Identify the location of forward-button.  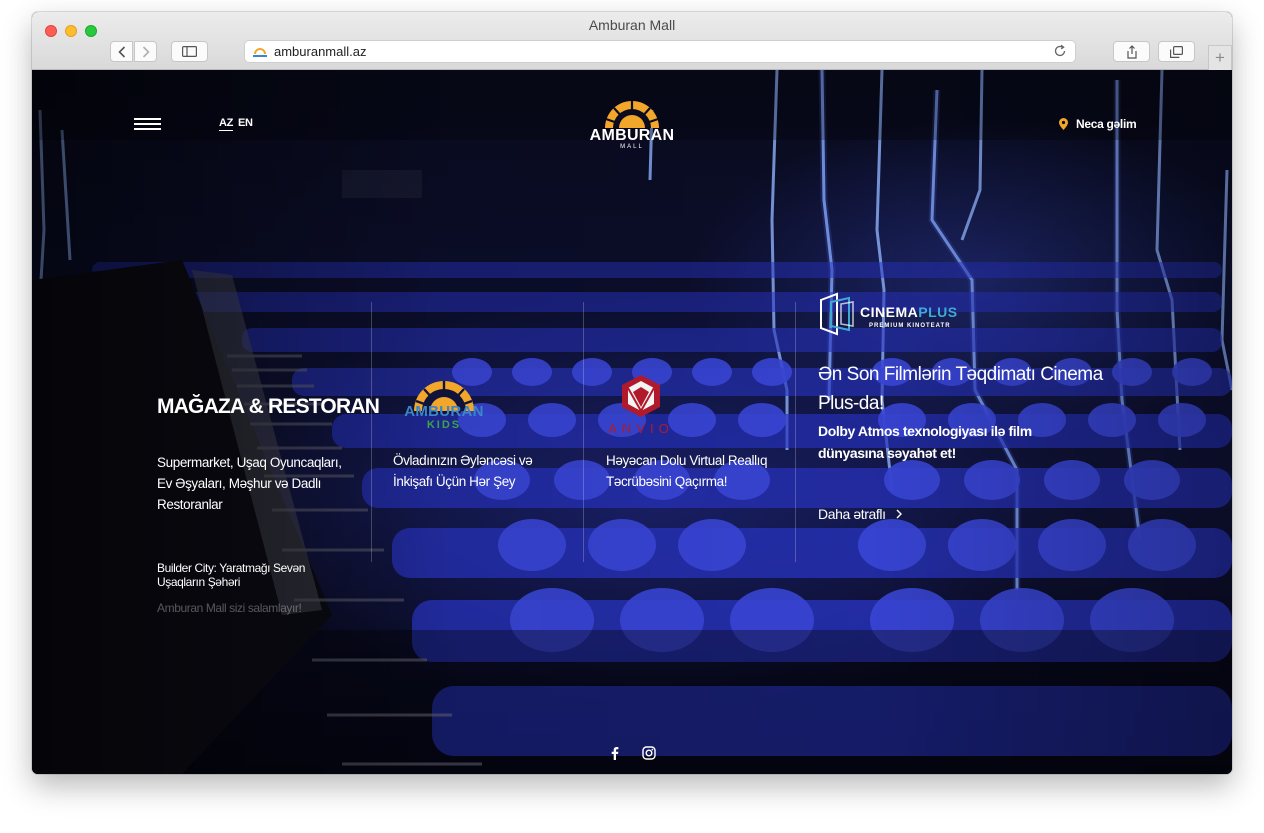
(145, 51).